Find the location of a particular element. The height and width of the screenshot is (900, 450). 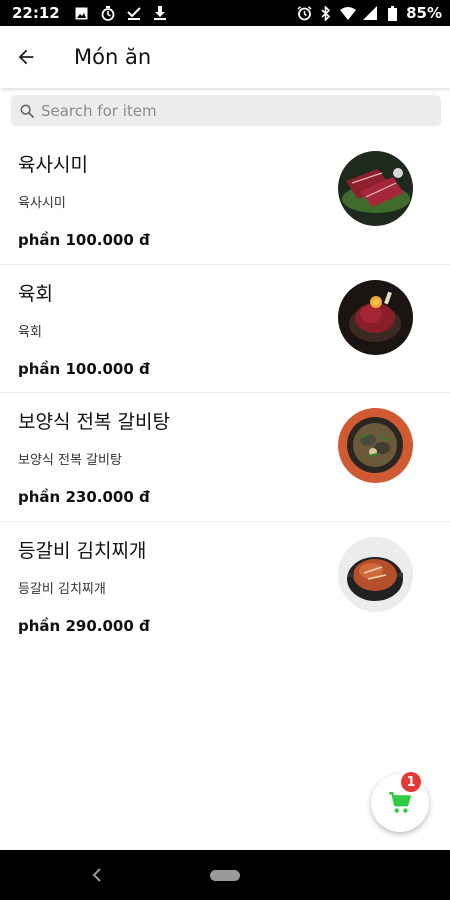

battery-percentage: 85% is located at coordinates (424, 13).